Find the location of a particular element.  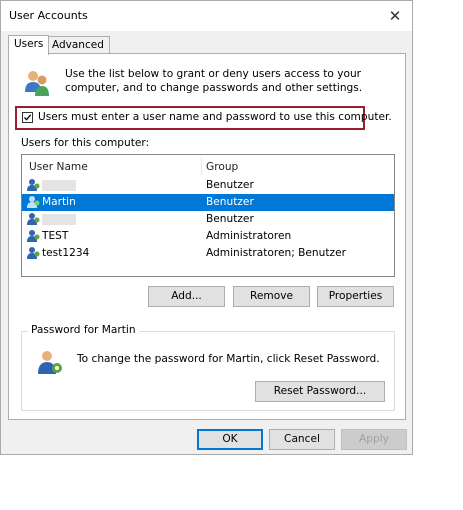

window-title: User Accounts is located at coordinates (48, 15).